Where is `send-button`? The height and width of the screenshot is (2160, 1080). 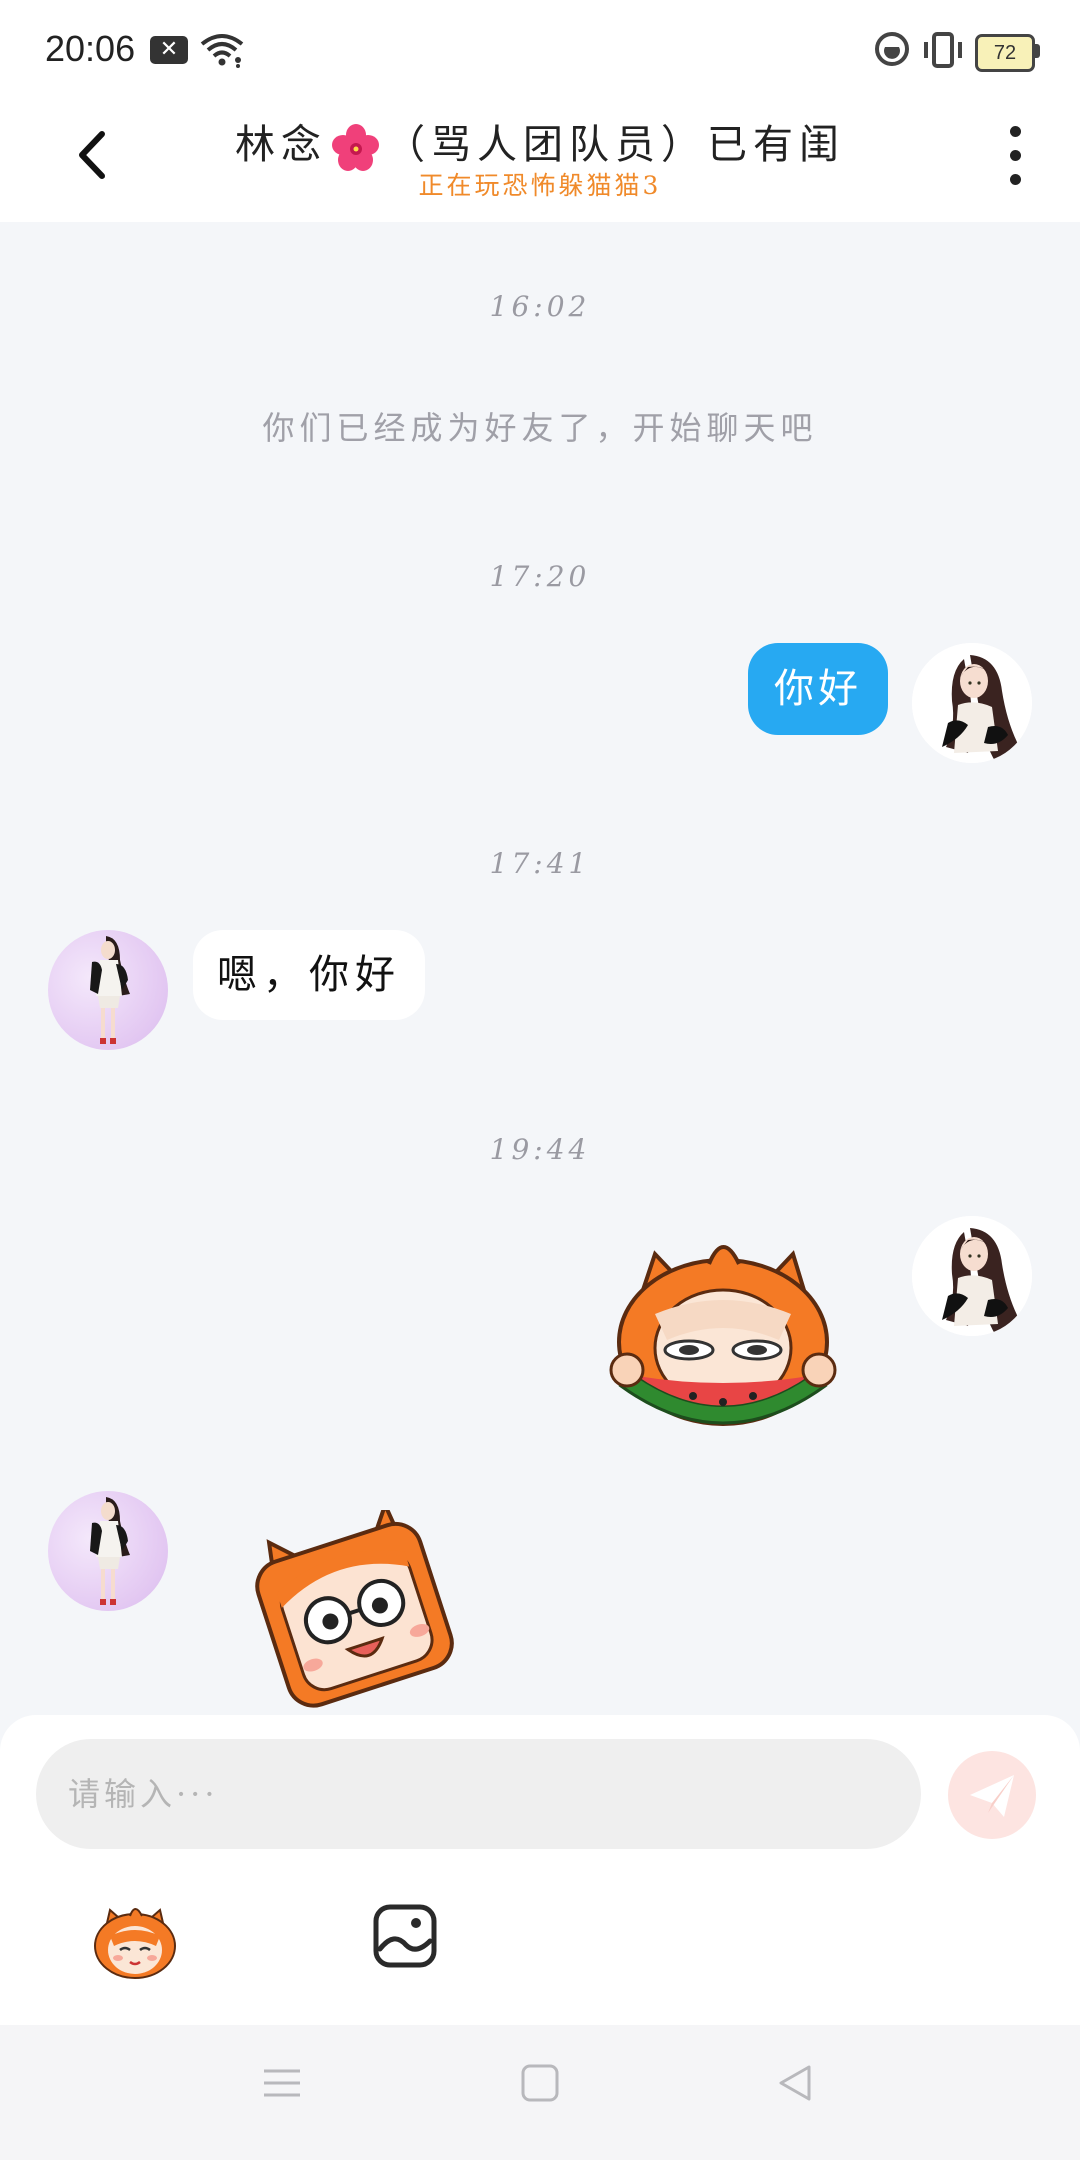
send-button is located at coordinates (992, 1795).